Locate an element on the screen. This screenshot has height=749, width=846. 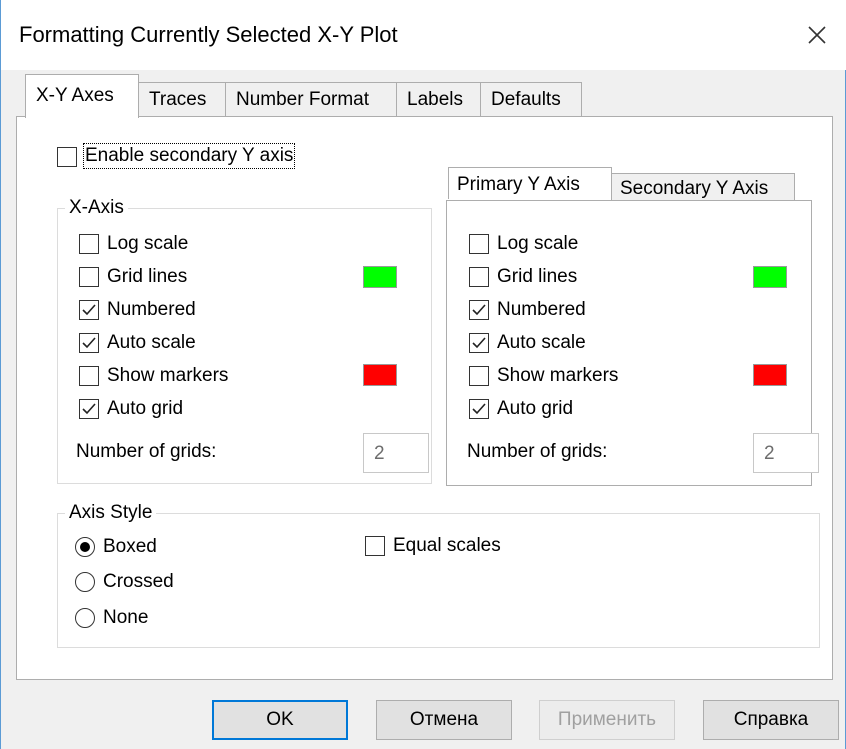
y-axis-option-label: Numbered is located at coordinates (541, 310).